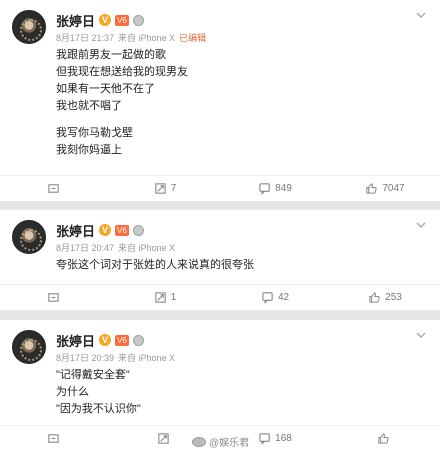 This screenshot has height=451, width=440. I want to click on like-button: 253, so click(385, 297).